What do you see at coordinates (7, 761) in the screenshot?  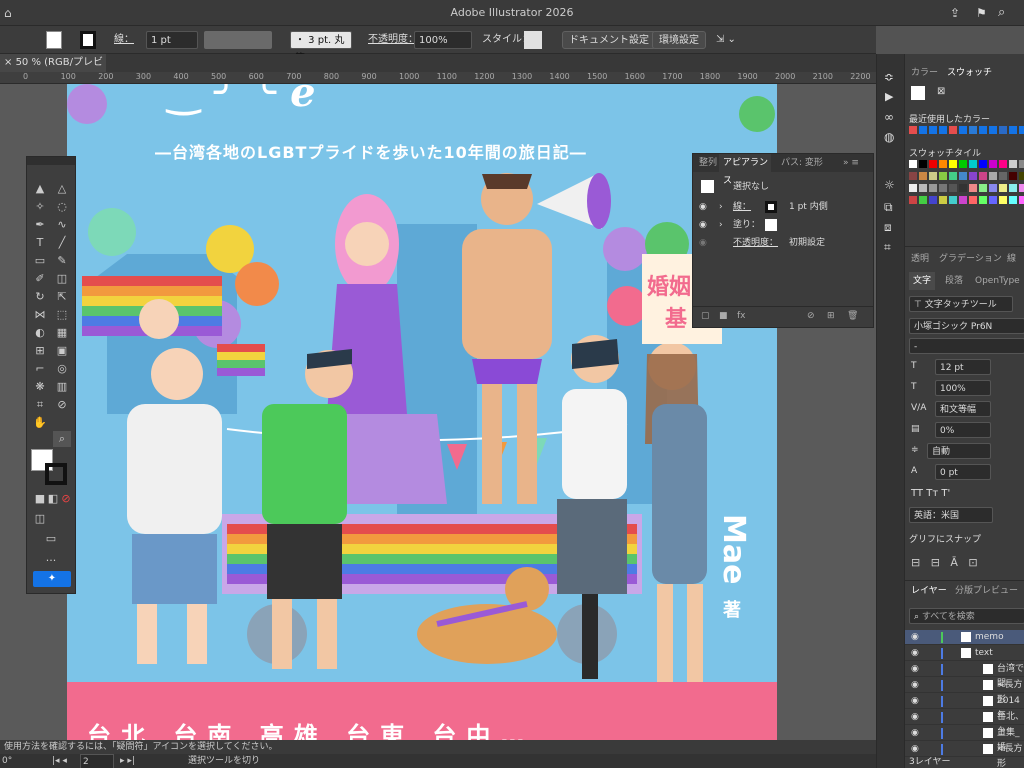 I see `rotation-field: 0°` at bounding box center [7, 761].